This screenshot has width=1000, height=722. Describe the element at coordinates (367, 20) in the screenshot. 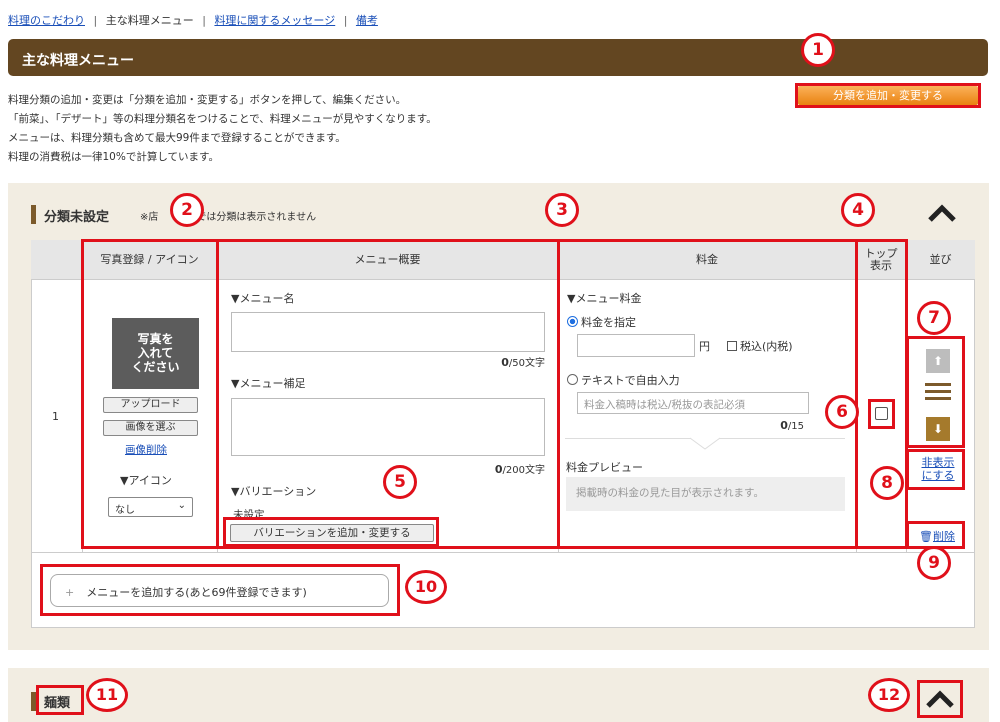

I see `tab-remarks: 備考` at that location.